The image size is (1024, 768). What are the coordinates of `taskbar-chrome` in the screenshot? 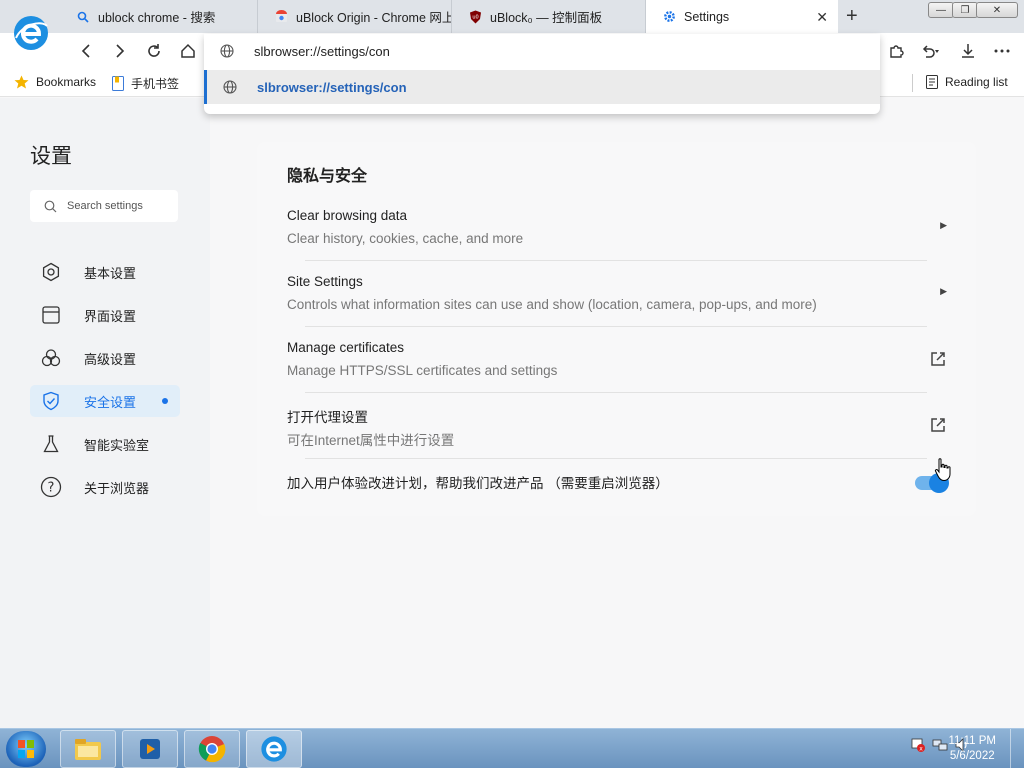 It's located at (212, 749).